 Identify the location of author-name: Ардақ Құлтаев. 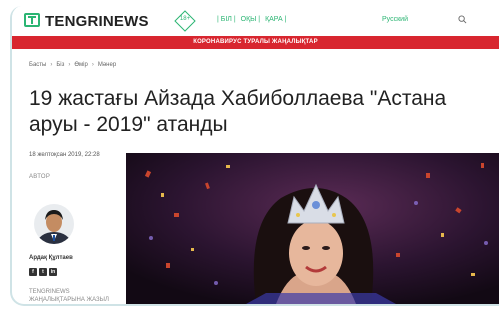
(51, 258).